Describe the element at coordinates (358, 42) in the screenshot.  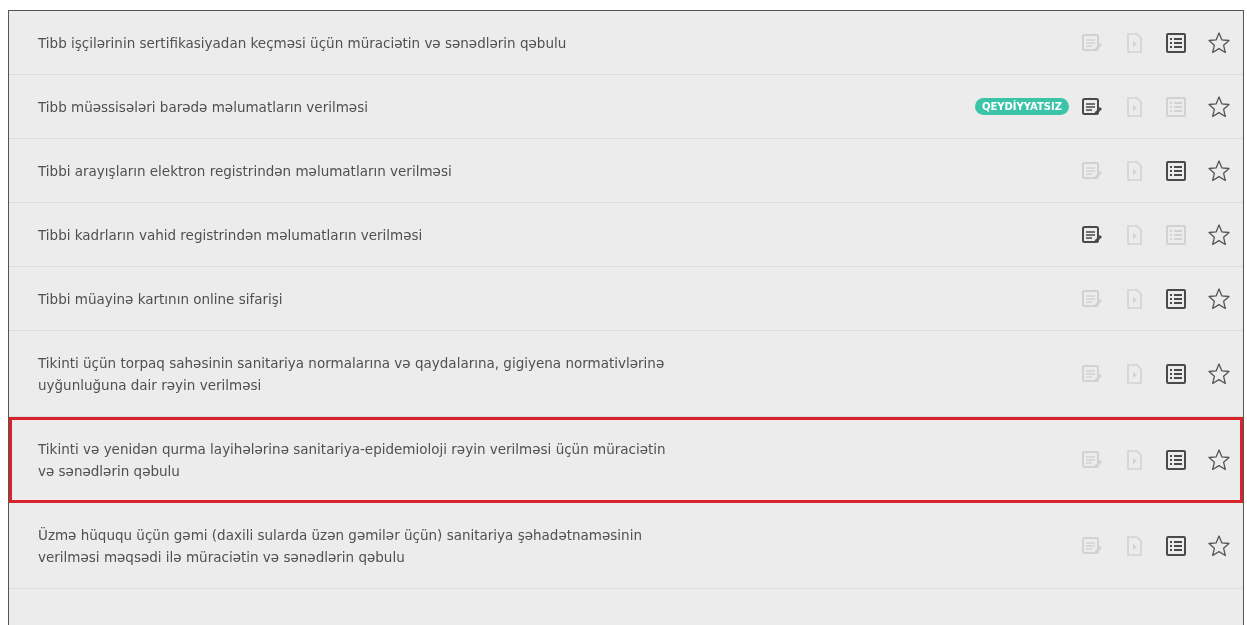
I see `service-title: Tibb işçilərinin sertifikasiyadan keçməsi üçün müraciətin və sənədlərin qəbulu` at that location.